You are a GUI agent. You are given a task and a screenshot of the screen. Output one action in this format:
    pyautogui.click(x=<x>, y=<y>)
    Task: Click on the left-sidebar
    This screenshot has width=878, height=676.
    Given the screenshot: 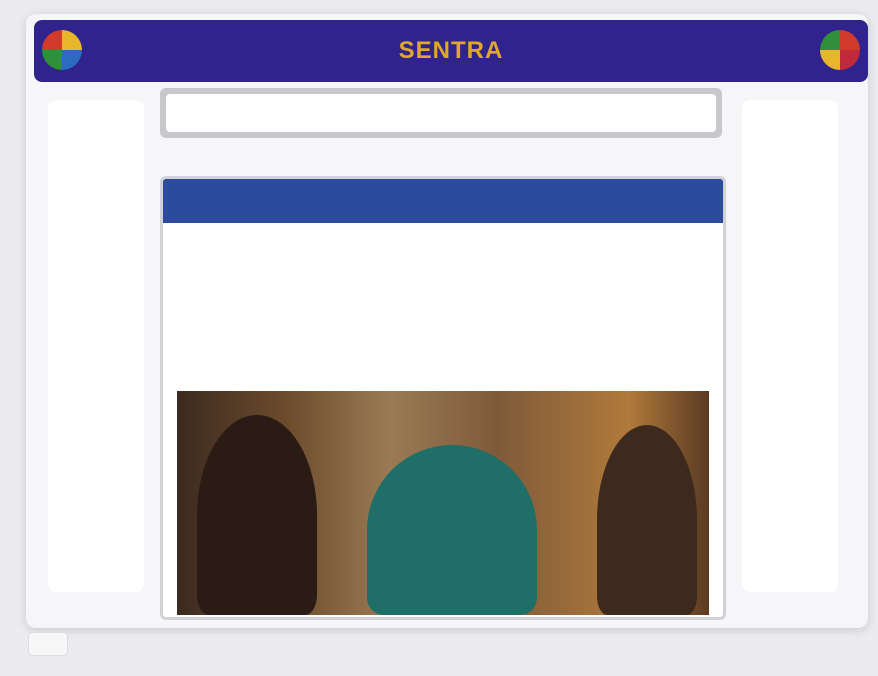 What is the action you would take?
    pyautogui.click(x=96, y=346)
    